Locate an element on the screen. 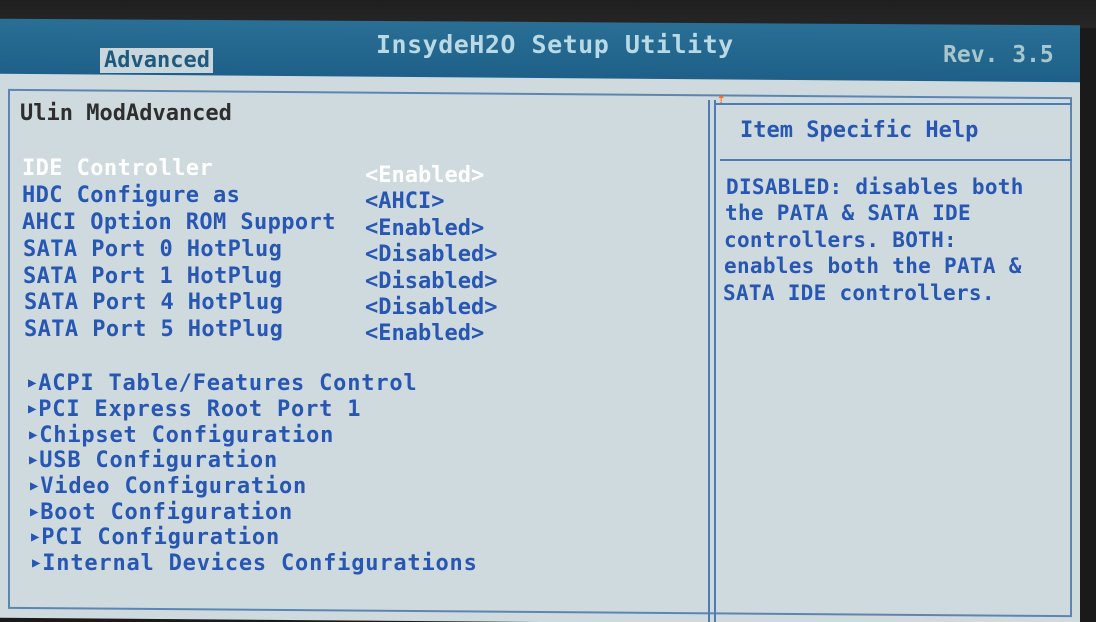 The width and height of the screenshot is (1096, 622). help-text-line: controllers. BOTH: is located at coordinates (840, 240).